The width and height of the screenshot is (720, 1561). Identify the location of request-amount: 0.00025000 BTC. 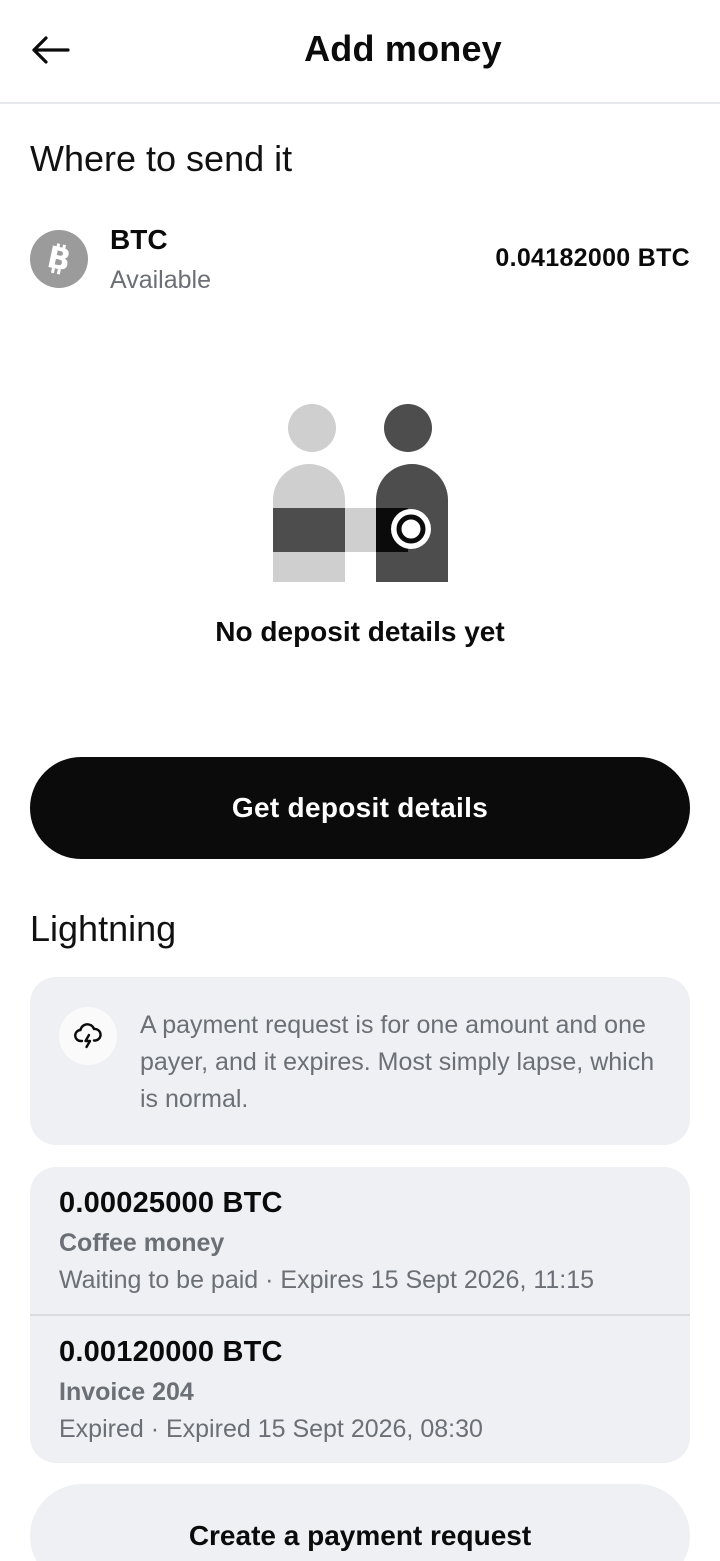
(171, 1203).